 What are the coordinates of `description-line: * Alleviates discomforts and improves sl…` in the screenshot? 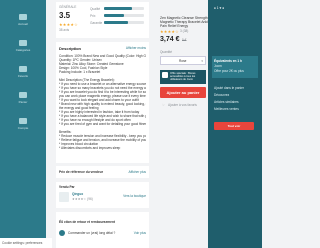 It's located at (90, 148).